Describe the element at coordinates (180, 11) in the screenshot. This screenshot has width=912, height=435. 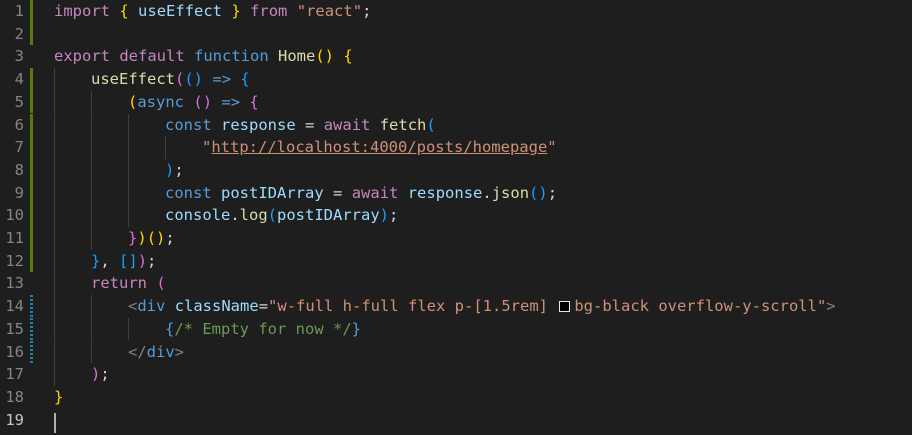
I see `identifier: useEffect` at that location.